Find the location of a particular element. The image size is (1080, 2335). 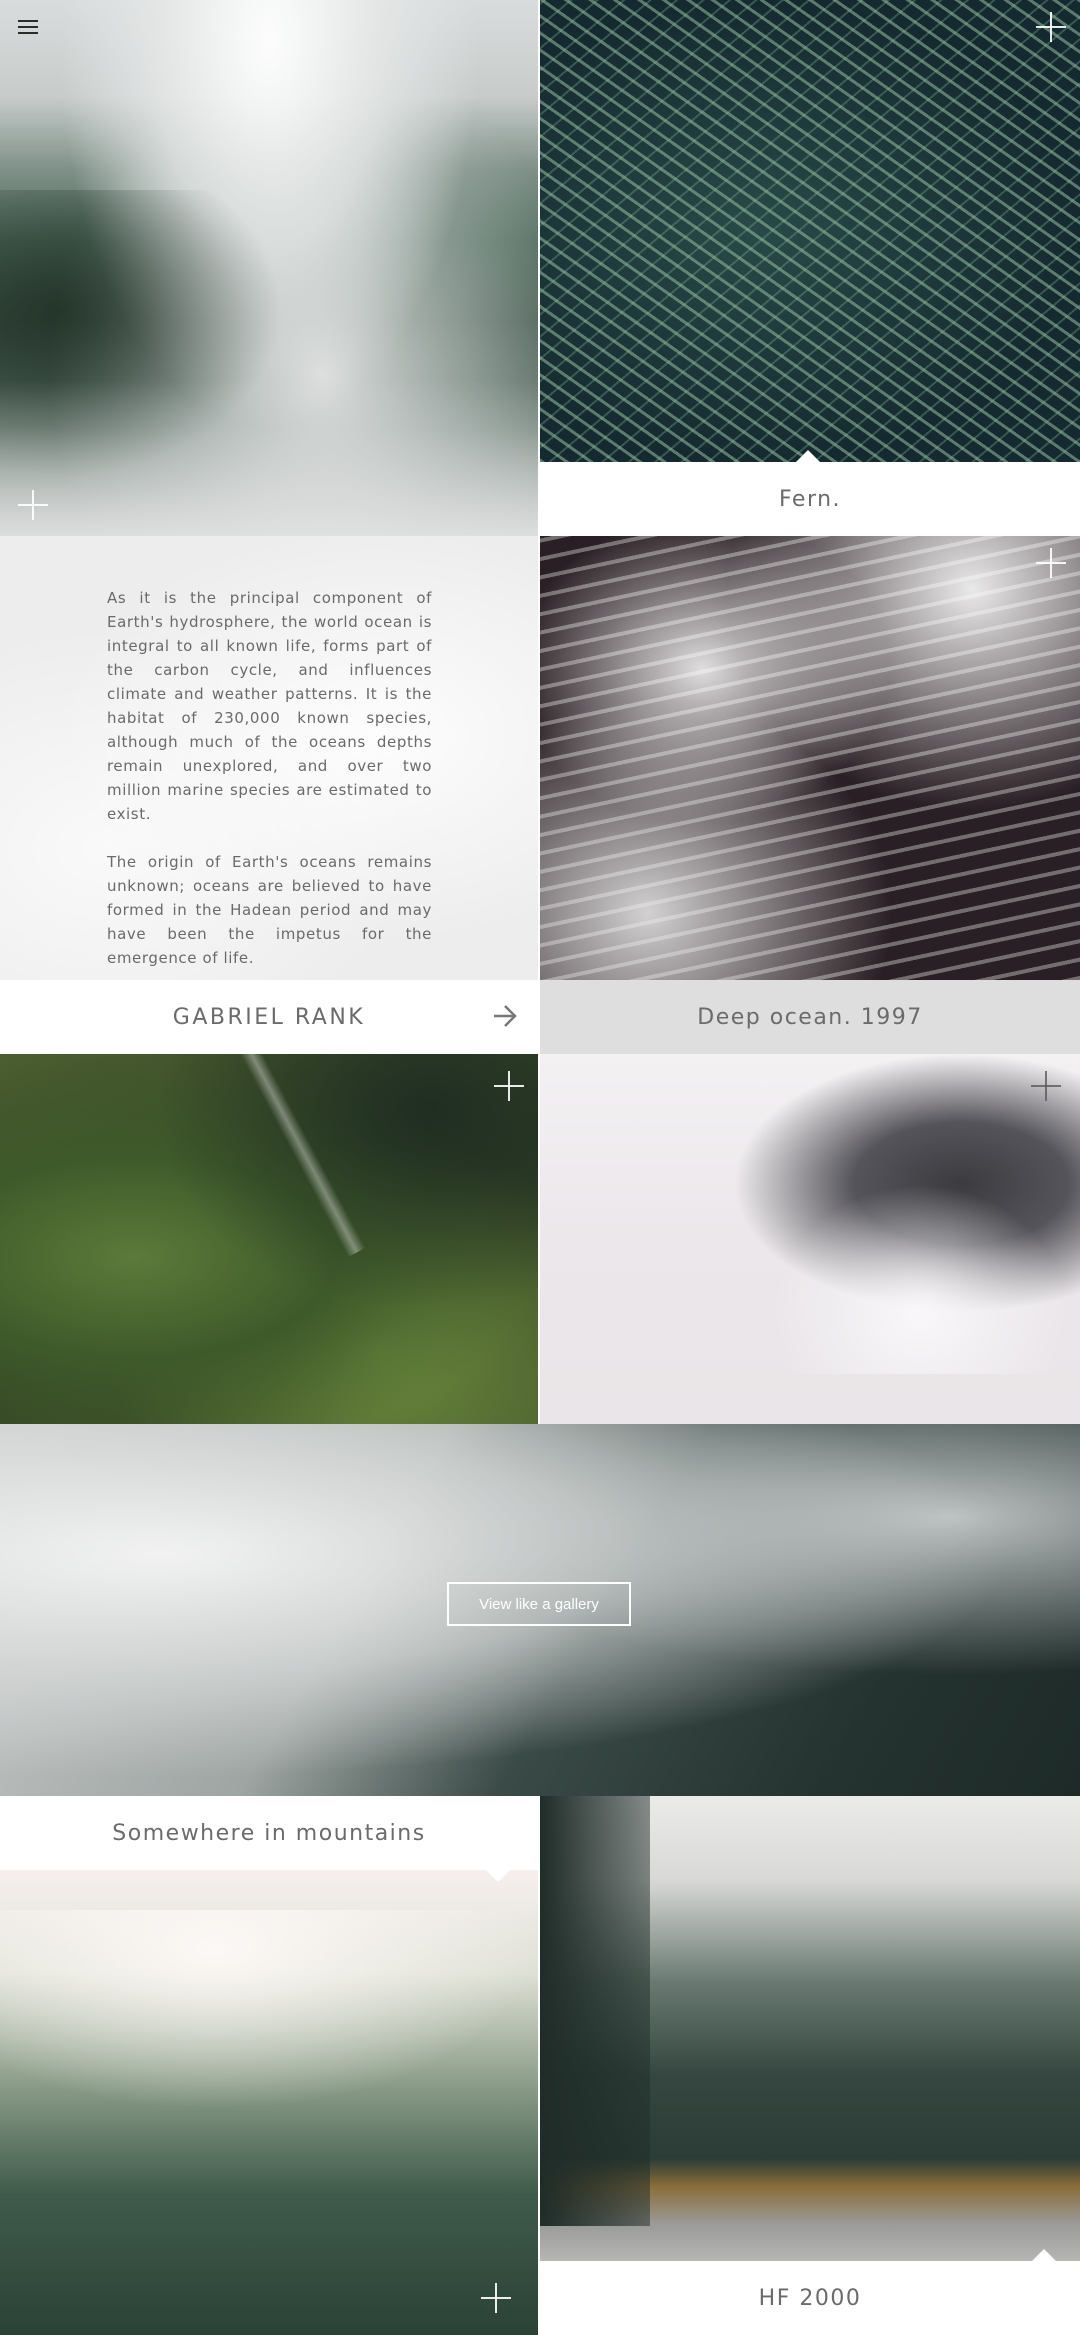

fern-photo is located at coordinates (810, 231).